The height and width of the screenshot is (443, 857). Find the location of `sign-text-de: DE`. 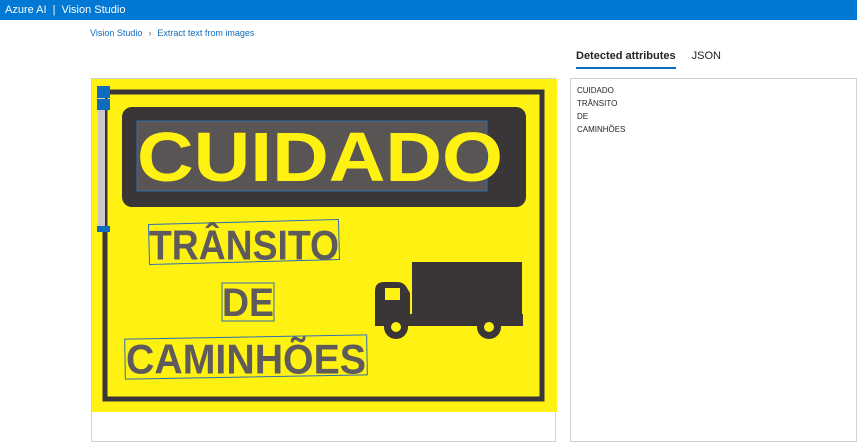

sign-text-de: DE is located at coordinates (248, 303).